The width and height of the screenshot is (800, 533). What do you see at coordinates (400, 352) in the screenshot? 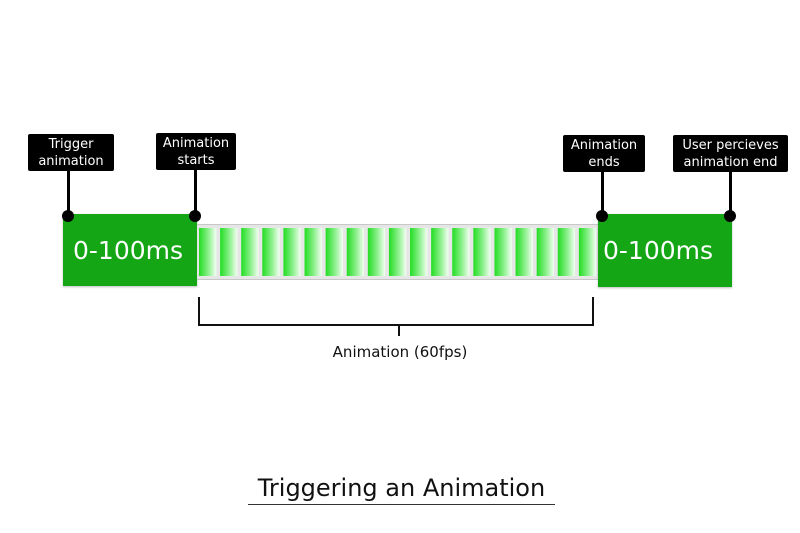
I see `animation-duration-label: Animation (60fps)` at bounding box center [400, 352].